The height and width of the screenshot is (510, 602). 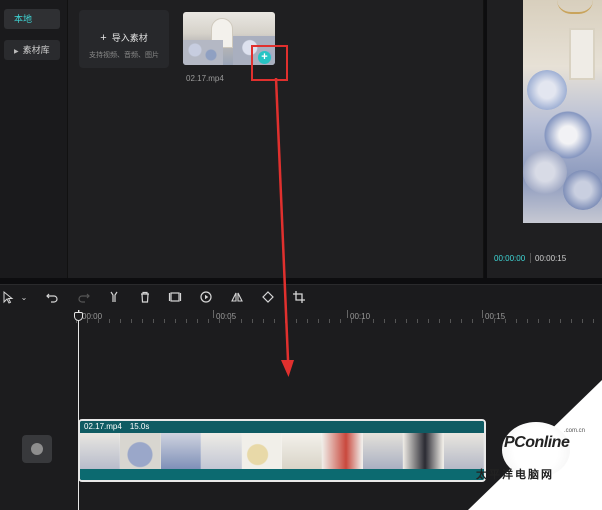 What do you see at coordinates (206, 298) in the screenshot?
I see `play-icon` at bounding box center [206, 298].